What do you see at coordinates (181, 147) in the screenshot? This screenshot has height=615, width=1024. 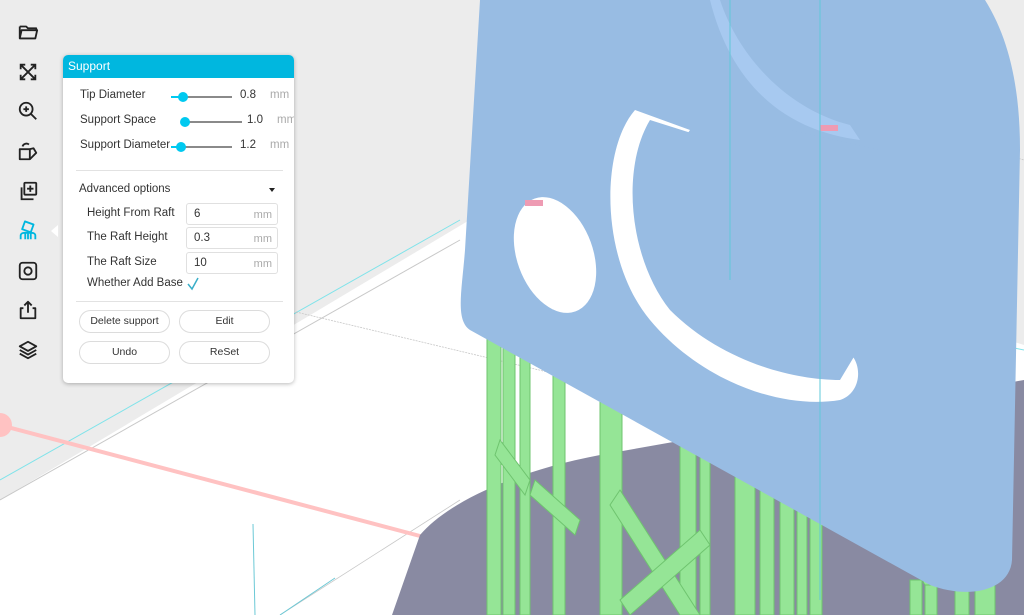 I see `support-diameter-slider-handle` at bounding box center [181, 147].